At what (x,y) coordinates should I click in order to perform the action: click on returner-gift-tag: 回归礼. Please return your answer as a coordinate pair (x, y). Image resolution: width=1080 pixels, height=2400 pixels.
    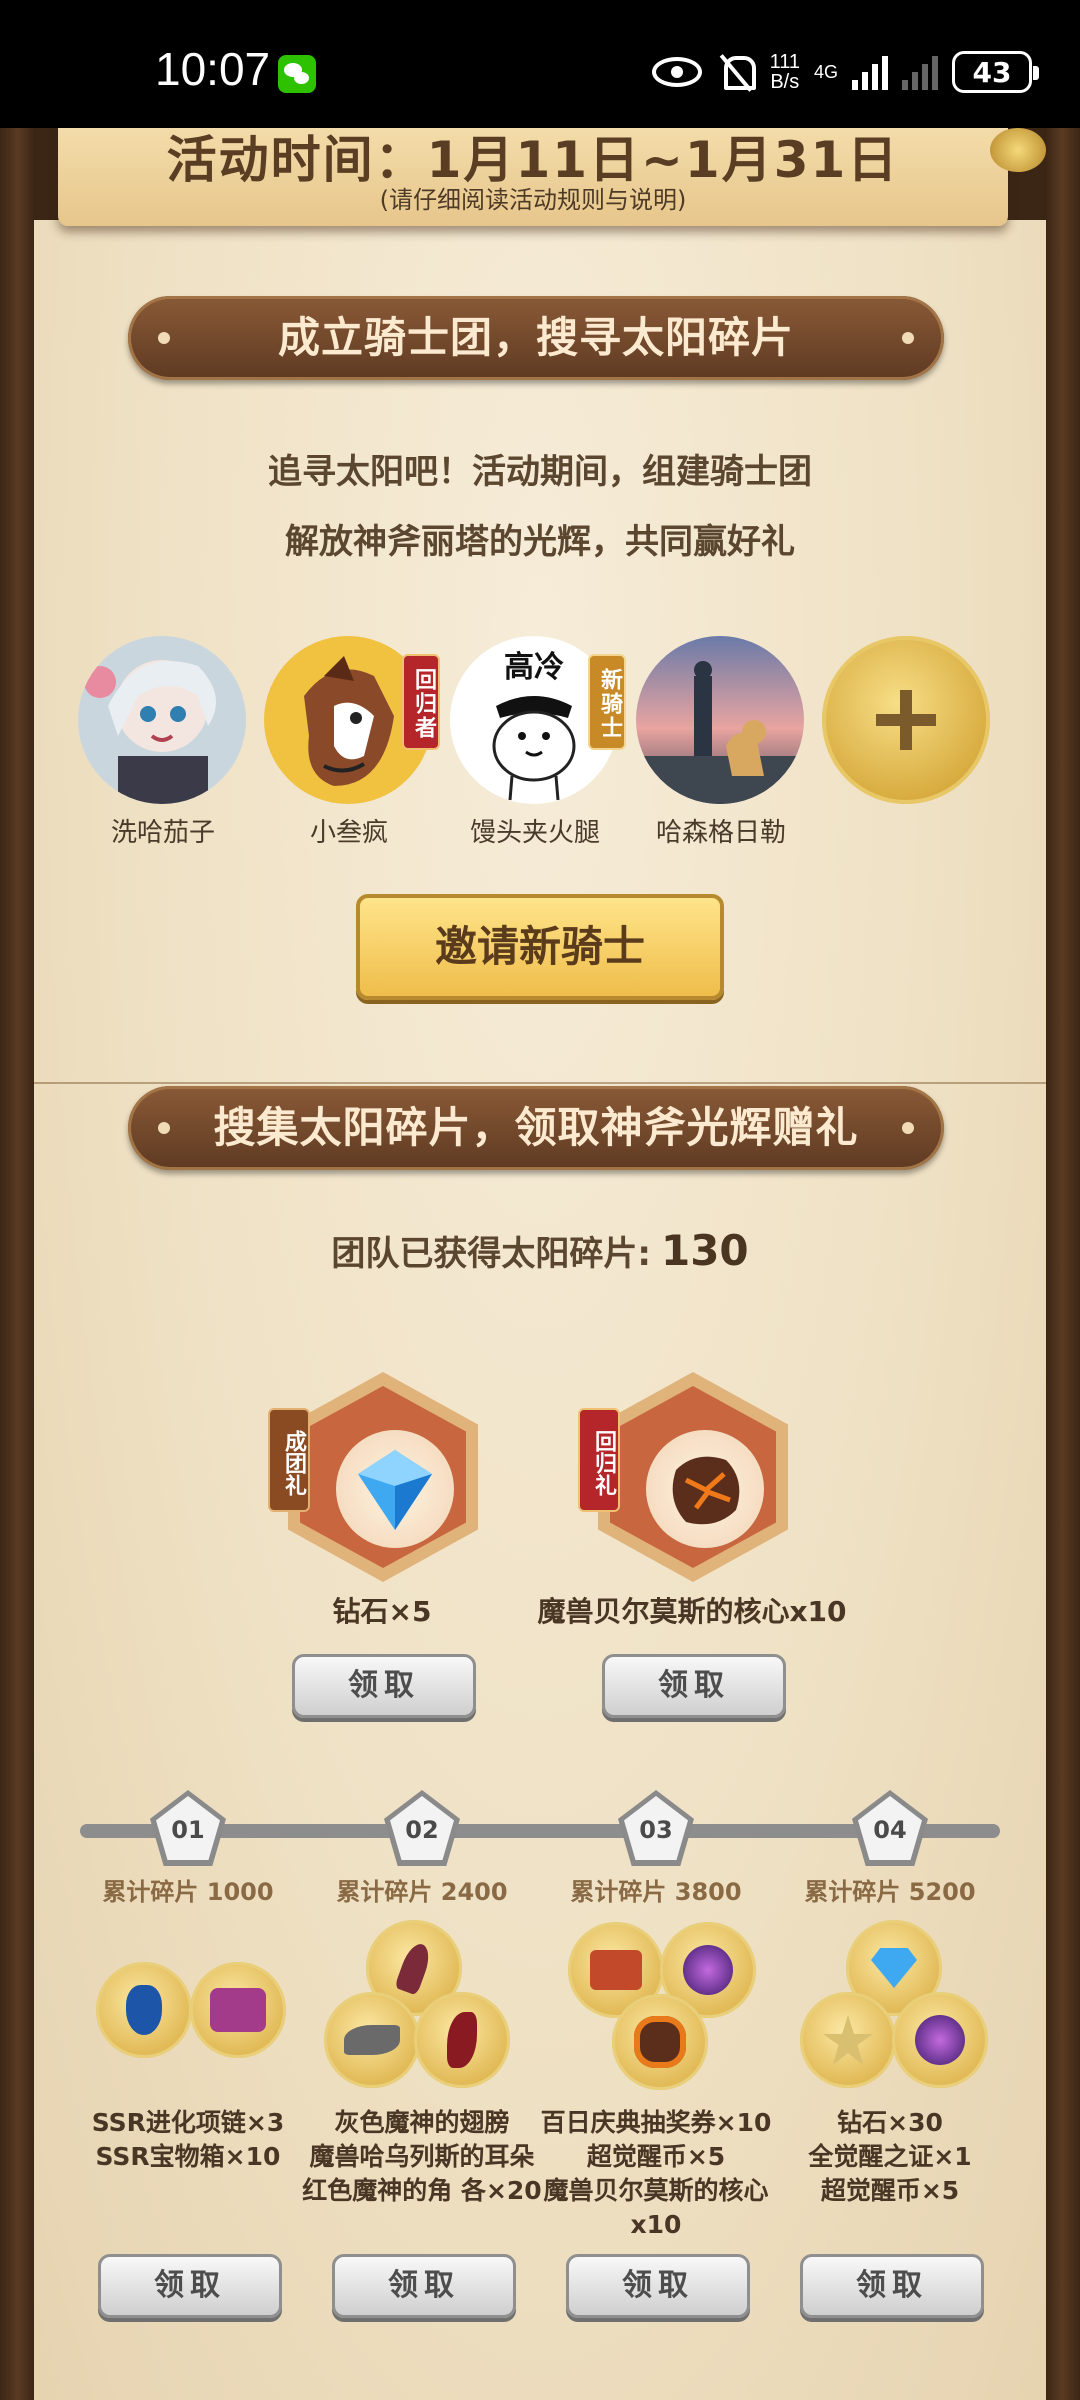
    Looking at the image, I should click on (599, 1460).